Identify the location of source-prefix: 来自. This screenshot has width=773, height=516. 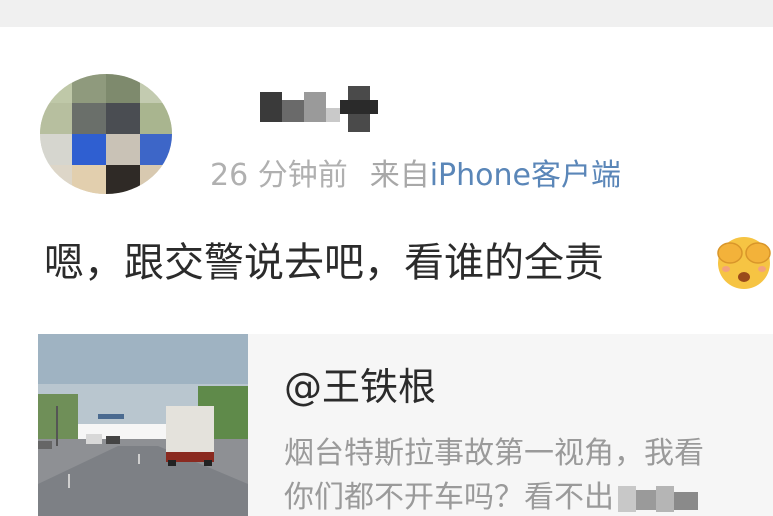
(399, 175).